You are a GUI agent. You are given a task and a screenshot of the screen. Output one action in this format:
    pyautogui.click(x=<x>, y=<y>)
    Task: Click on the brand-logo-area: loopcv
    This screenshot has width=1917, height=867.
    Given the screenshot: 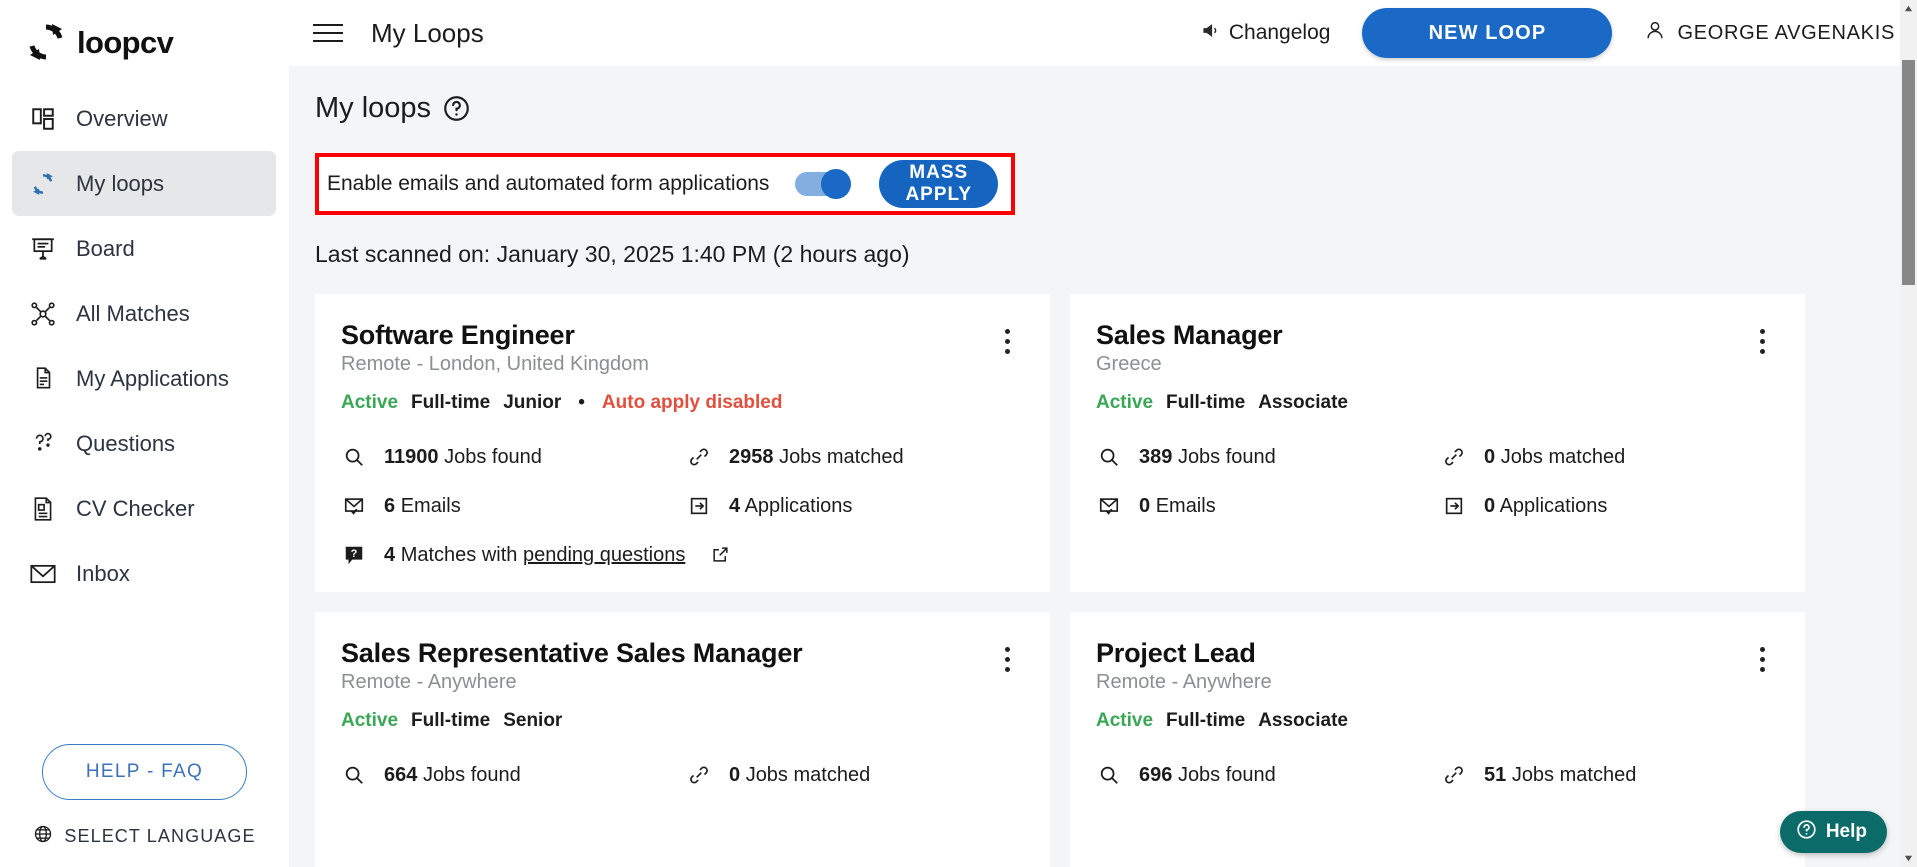 What is the action you would take?
    pyautogui.click(x=144, y=33)
    